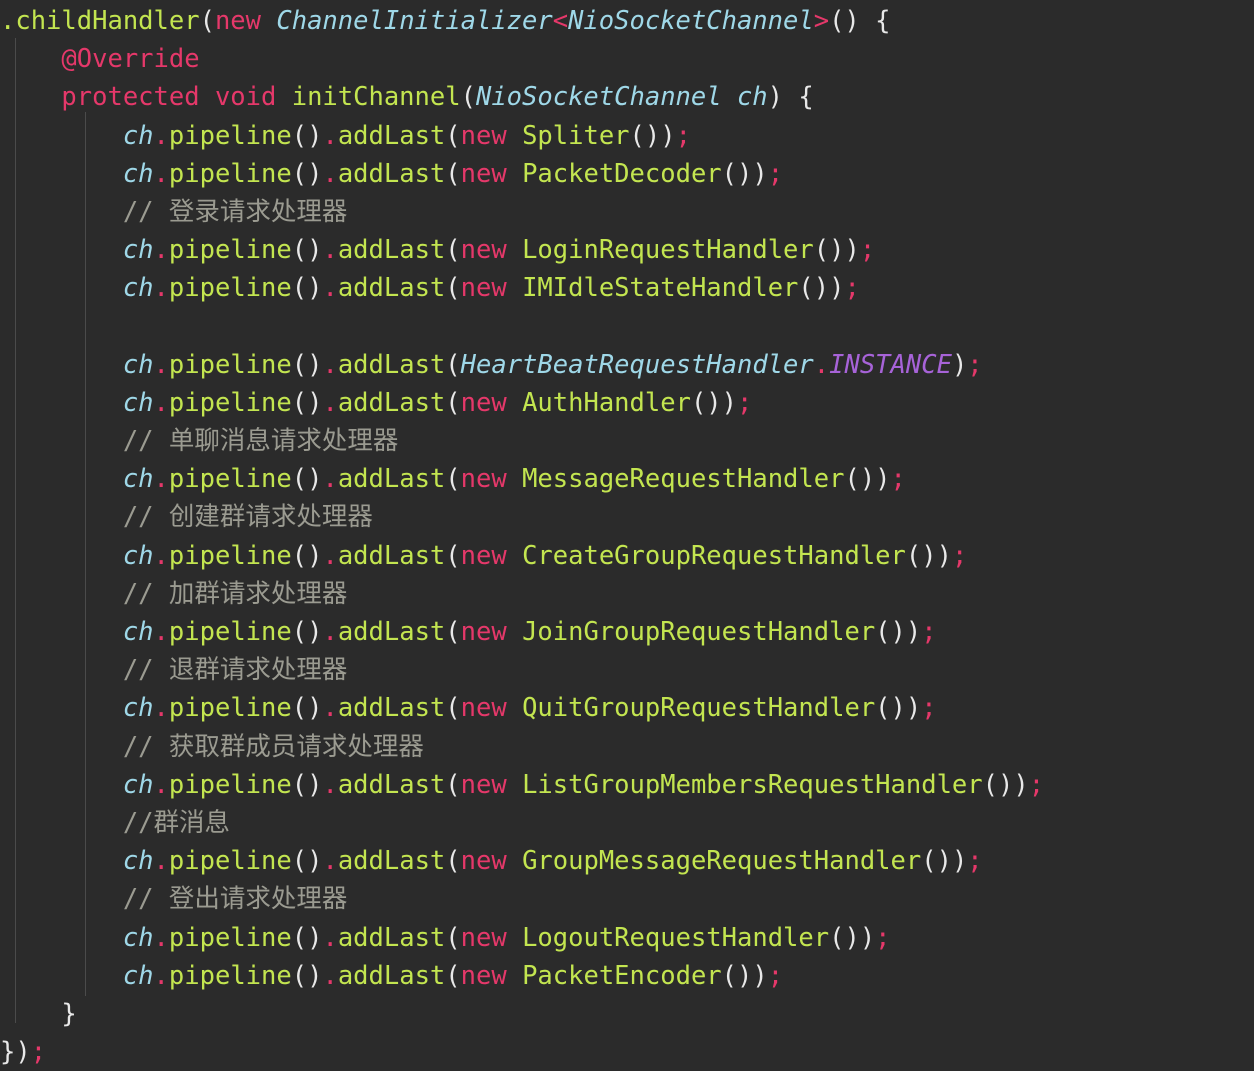 This screenshot has height=1071, width=1254. What do you see at coordinates (668, 250) in the screenshot?
I see `code-token: LoginRequestHandler` at bounding box center [668, 250].